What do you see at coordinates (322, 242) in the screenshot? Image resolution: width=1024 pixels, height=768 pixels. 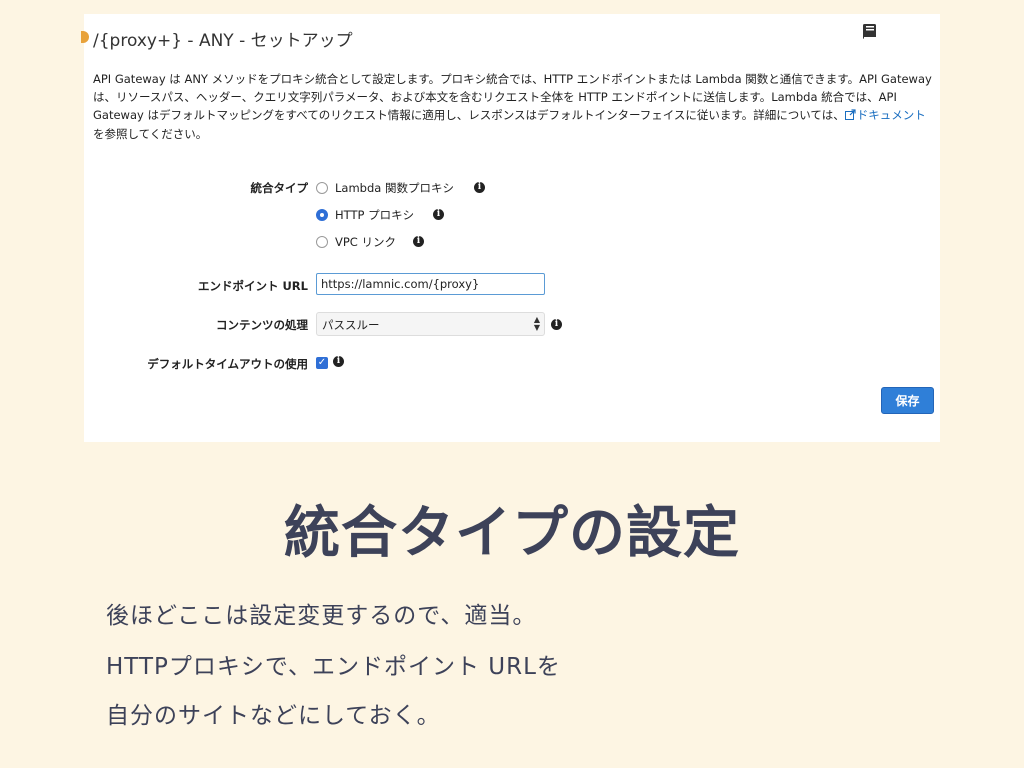 I see `radio-vpc-link` at bounding box center [322, 242].